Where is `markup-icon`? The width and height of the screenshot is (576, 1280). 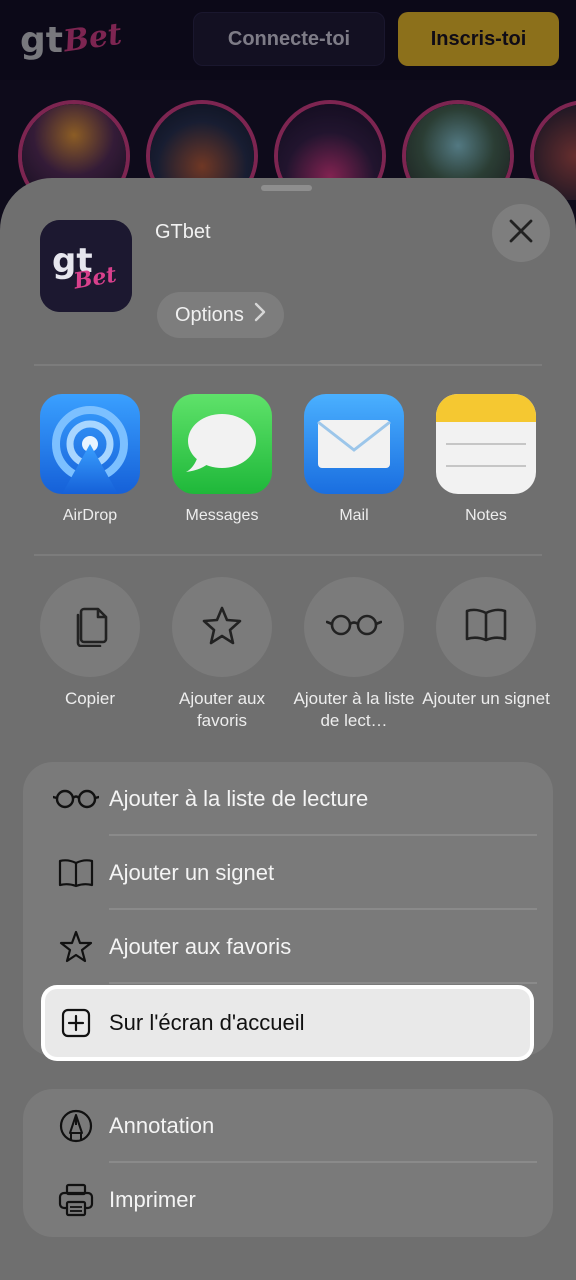 markup-icon is located at coordinates (76, 1126).